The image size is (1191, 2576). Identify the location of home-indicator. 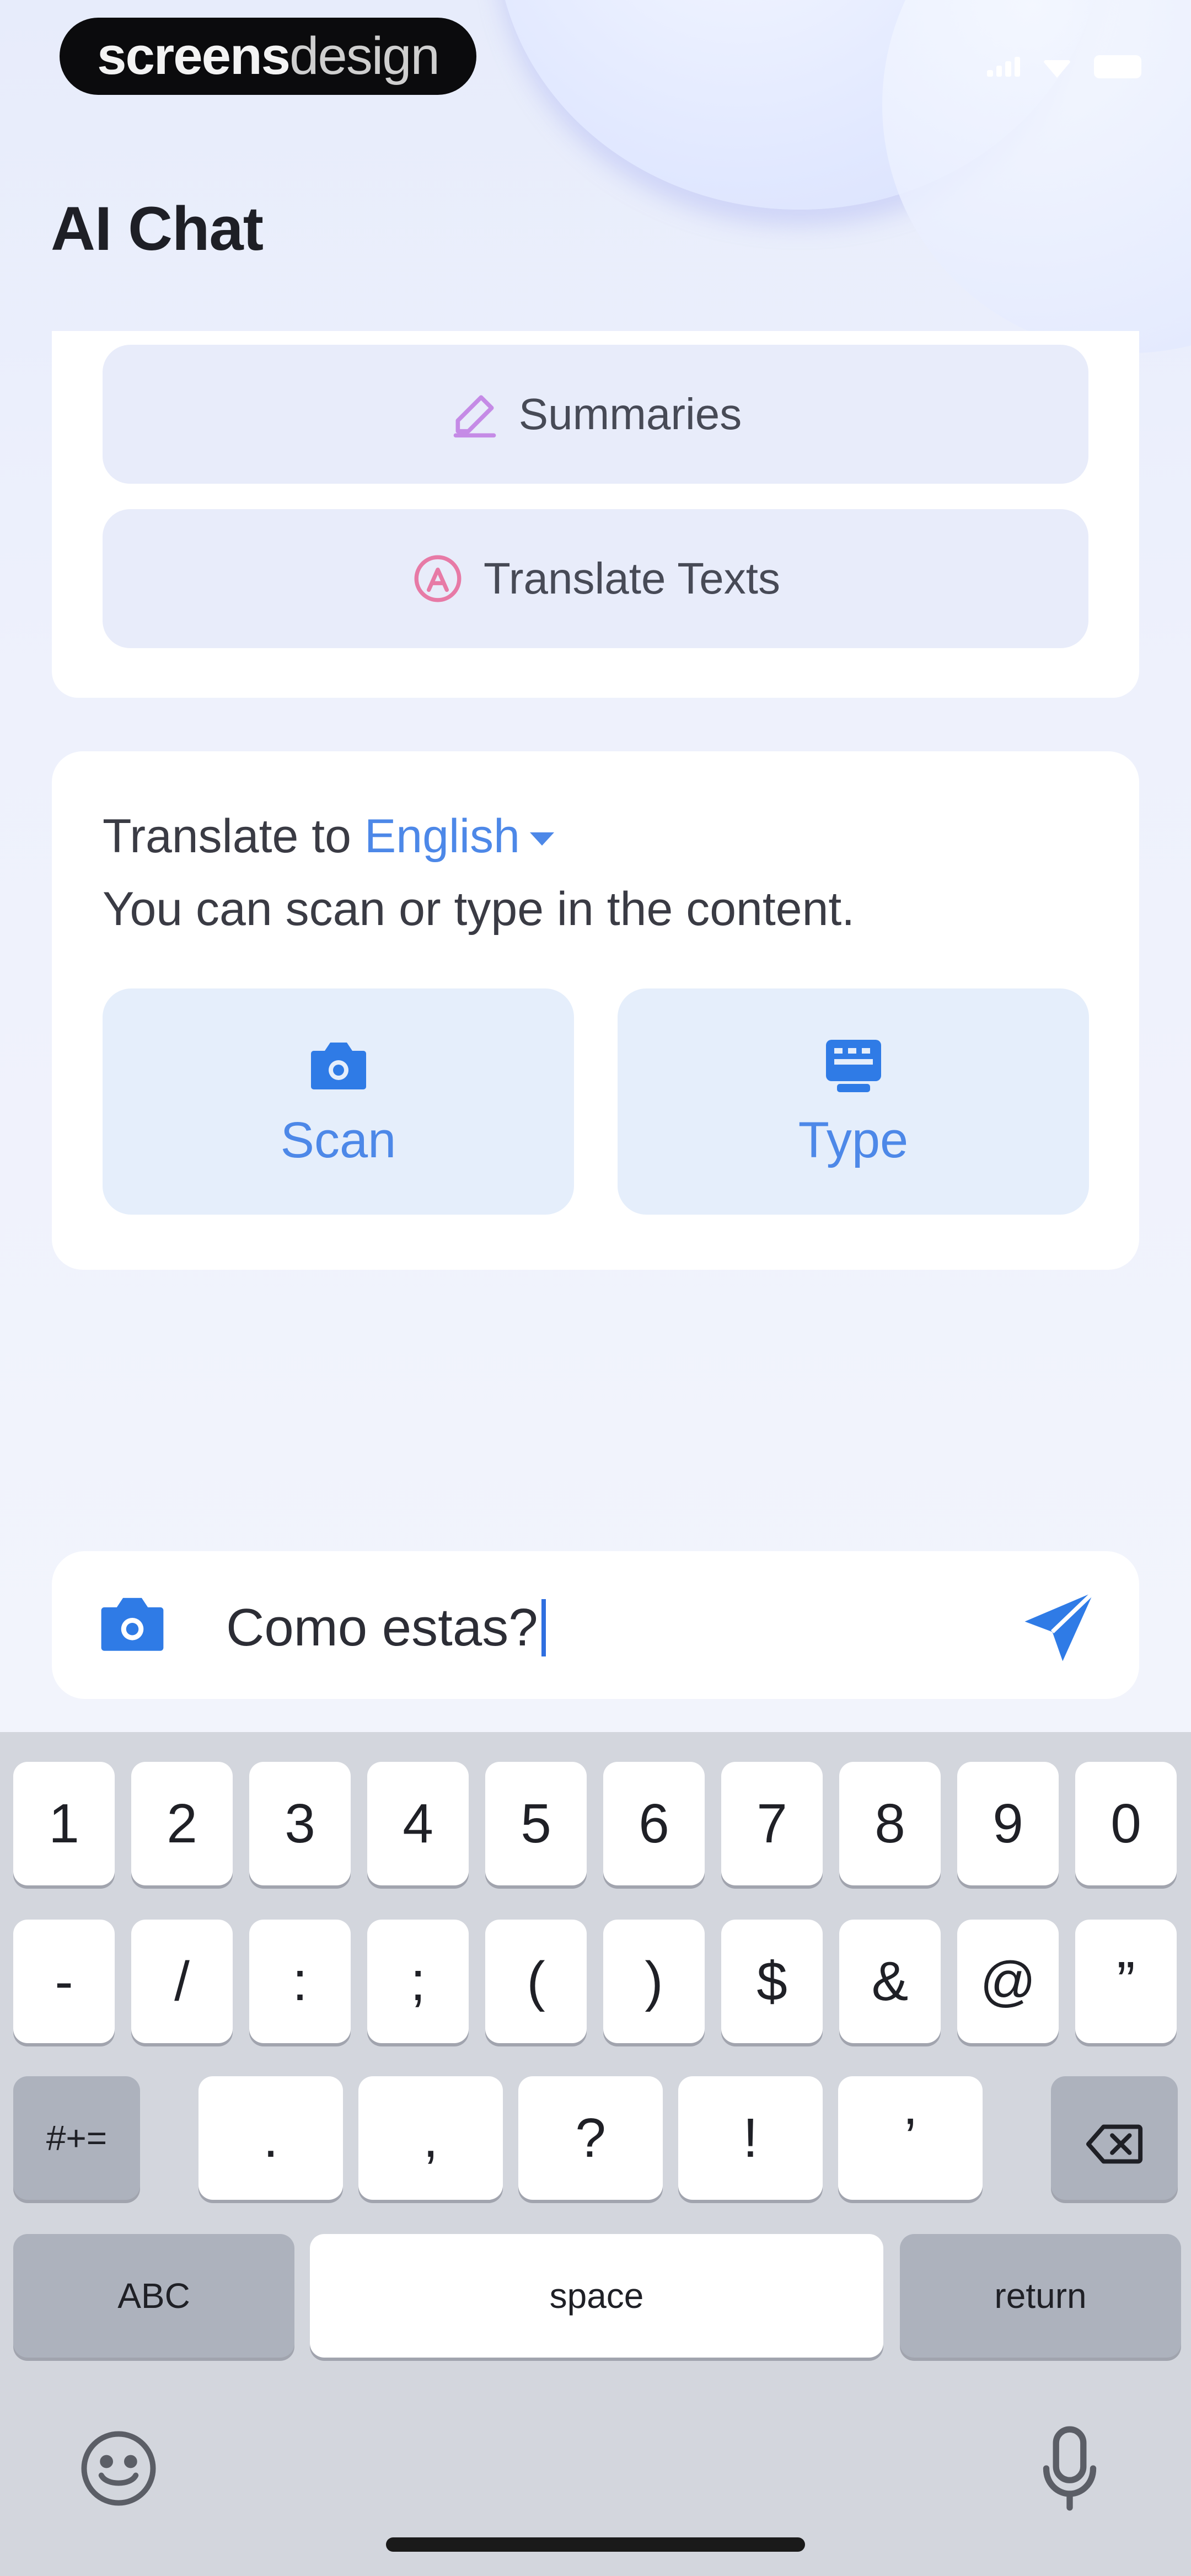
(595, 2544).